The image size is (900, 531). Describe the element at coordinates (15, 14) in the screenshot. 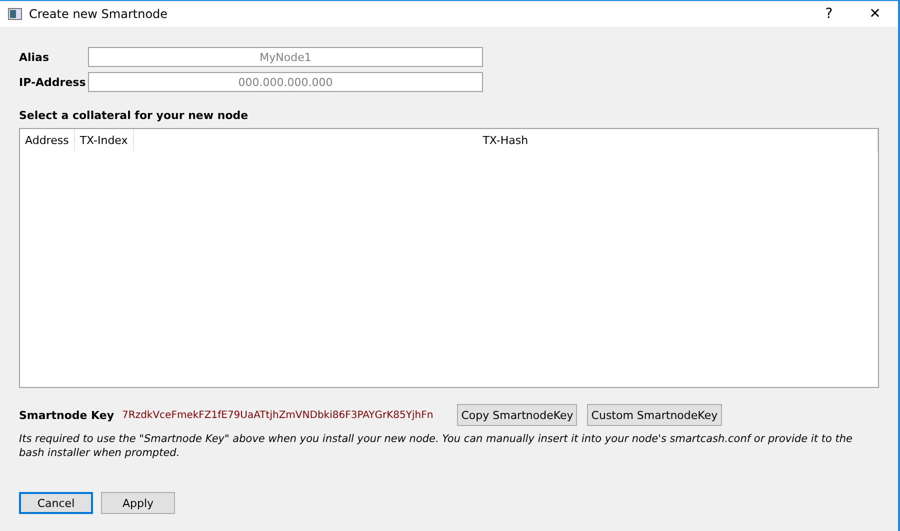

I see `window-icon` at that location.